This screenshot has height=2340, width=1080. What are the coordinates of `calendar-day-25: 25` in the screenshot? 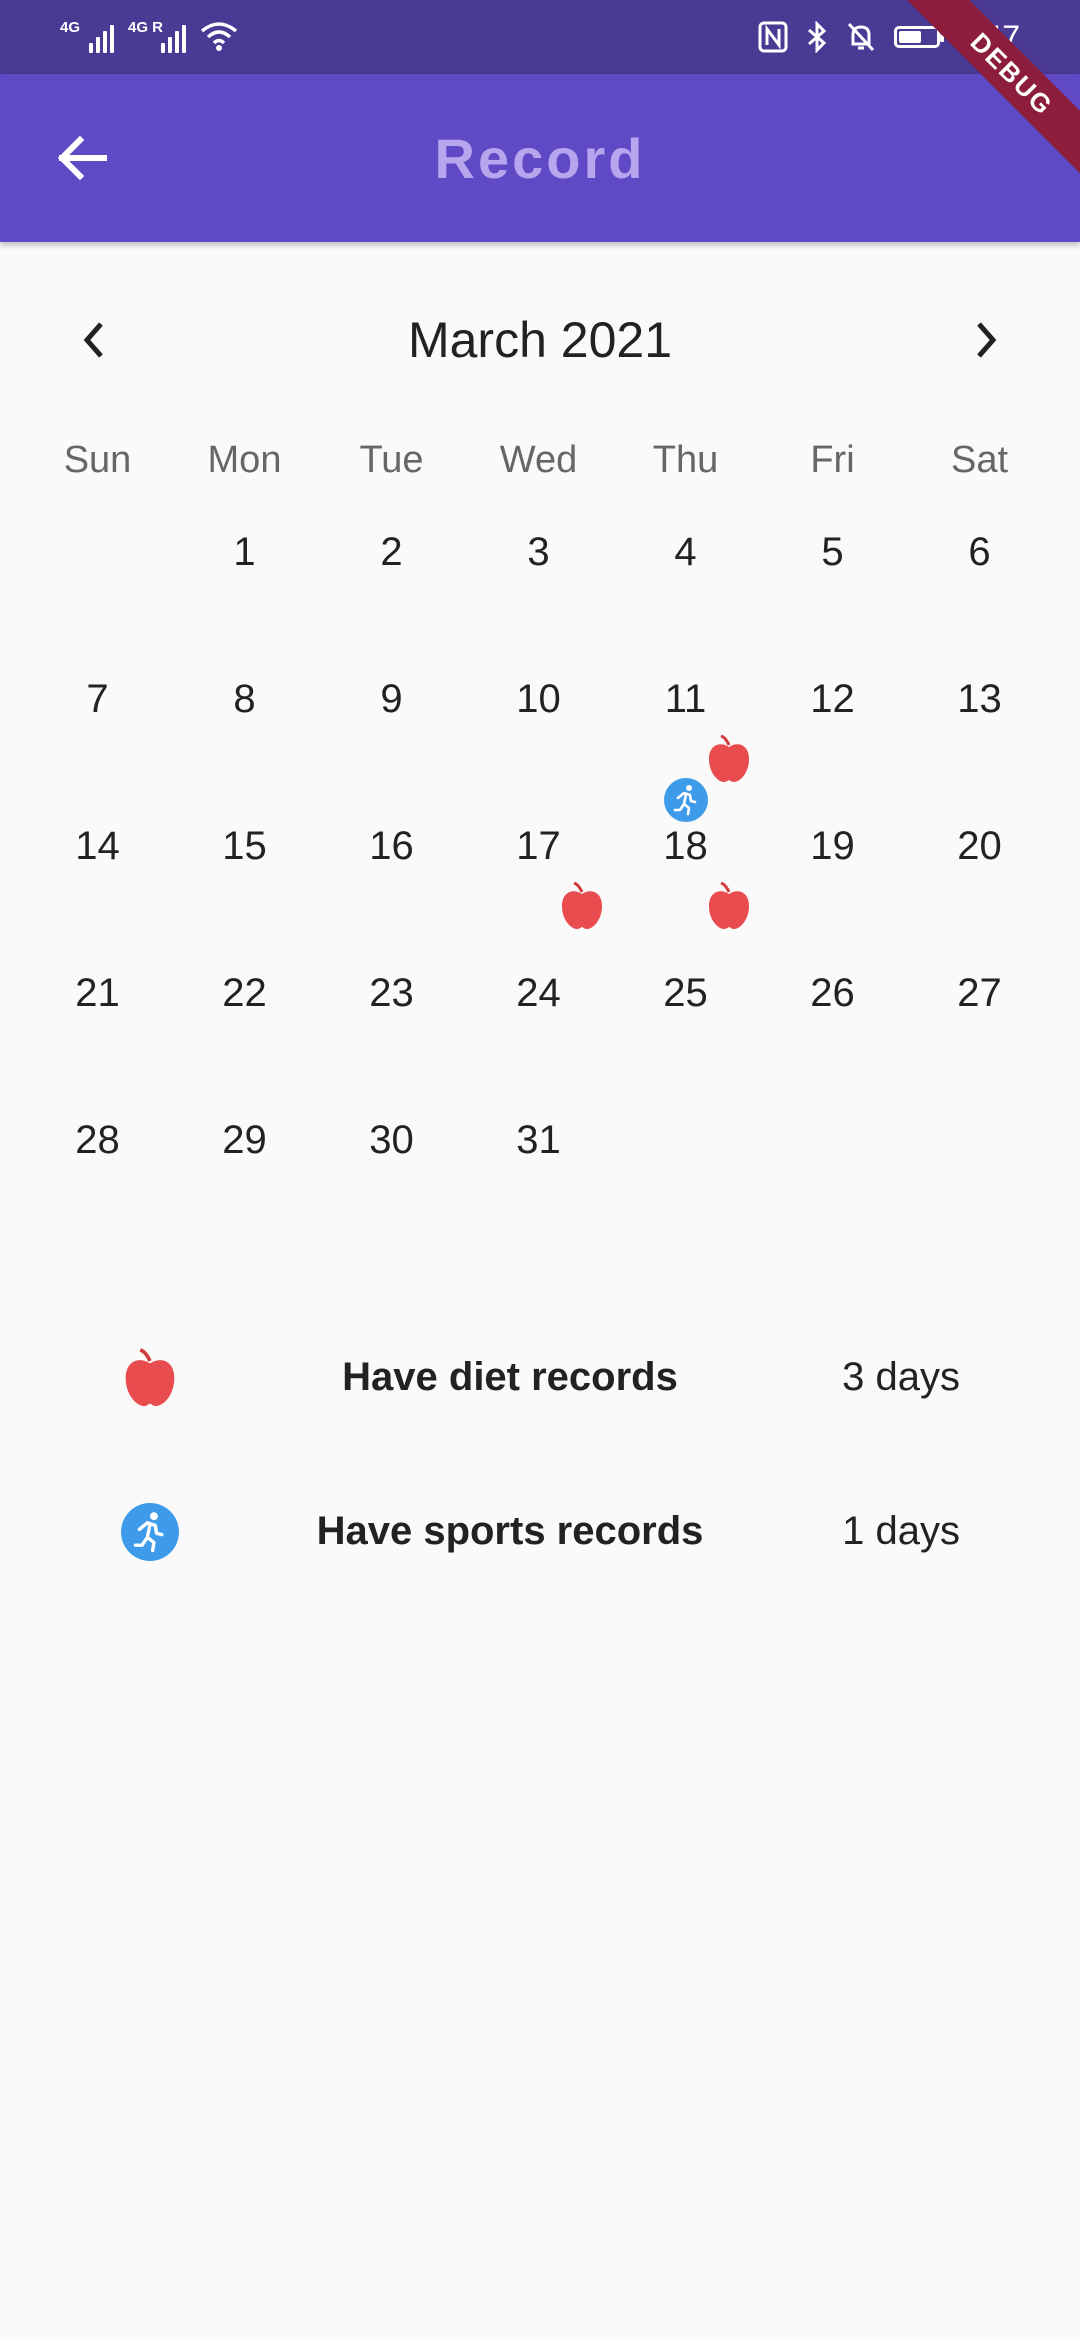 It's located at (685, 1020).